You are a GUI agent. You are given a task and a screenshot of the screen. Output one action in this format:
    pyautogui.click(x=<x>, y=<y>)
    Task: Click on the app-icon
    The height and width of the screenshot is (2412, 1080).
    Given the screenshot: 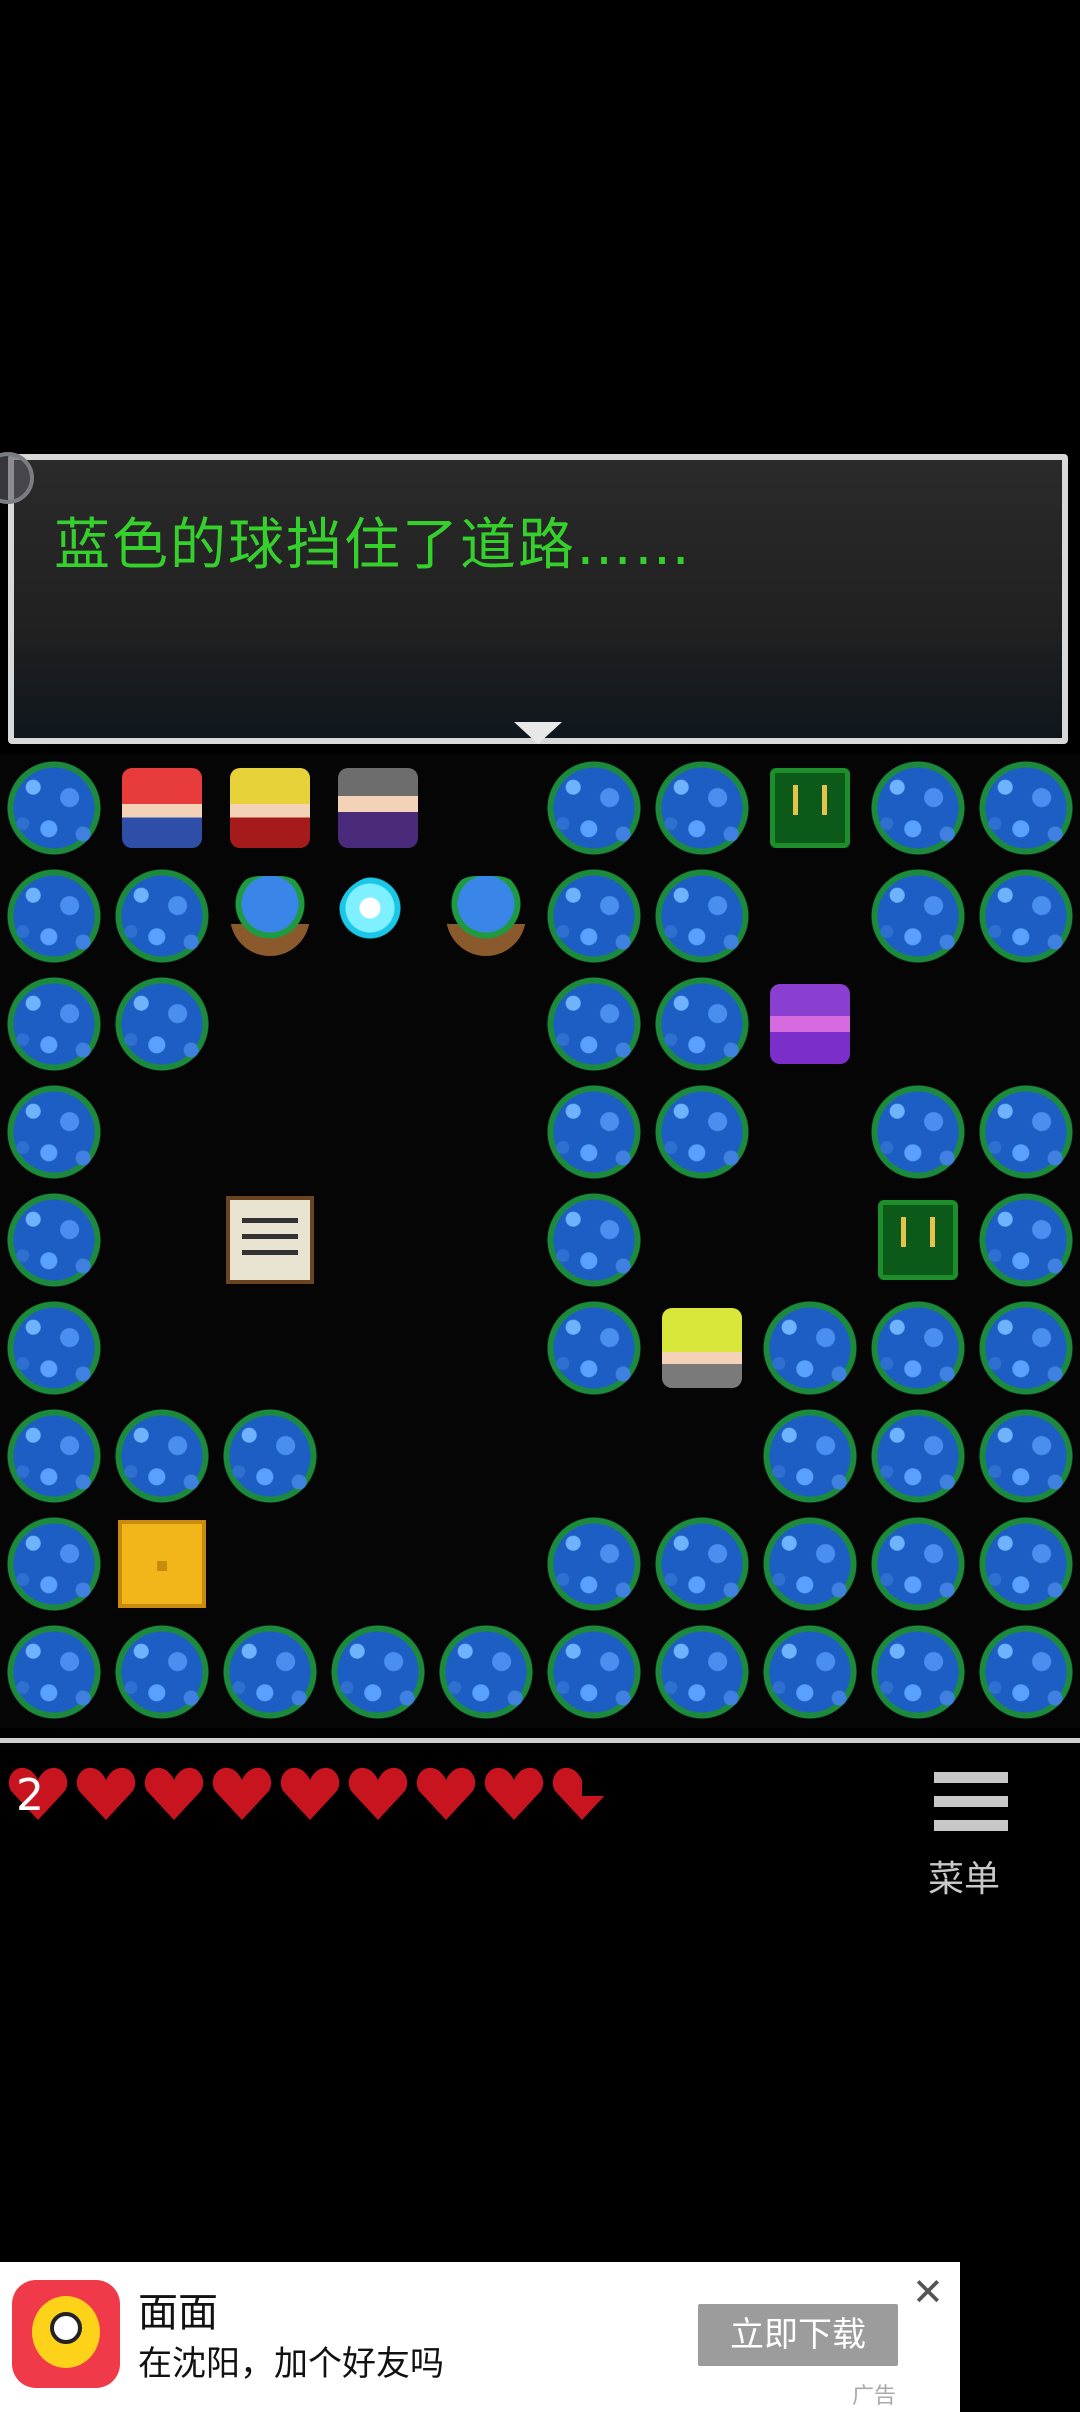 What is the action you would take?
    pyautogui.click(x=66, y=2334)
    